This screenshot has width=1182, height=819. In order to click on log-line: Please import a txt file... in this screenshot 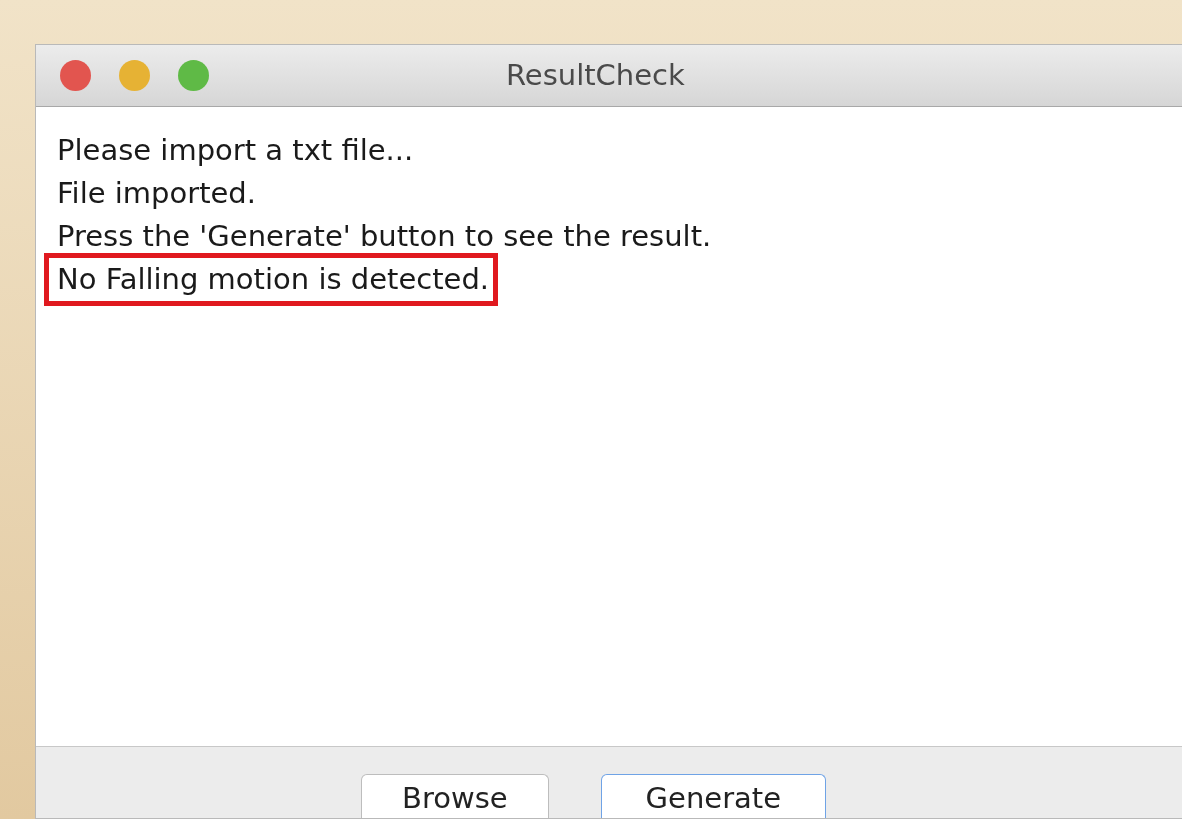, I will do `click(235, 150)`.